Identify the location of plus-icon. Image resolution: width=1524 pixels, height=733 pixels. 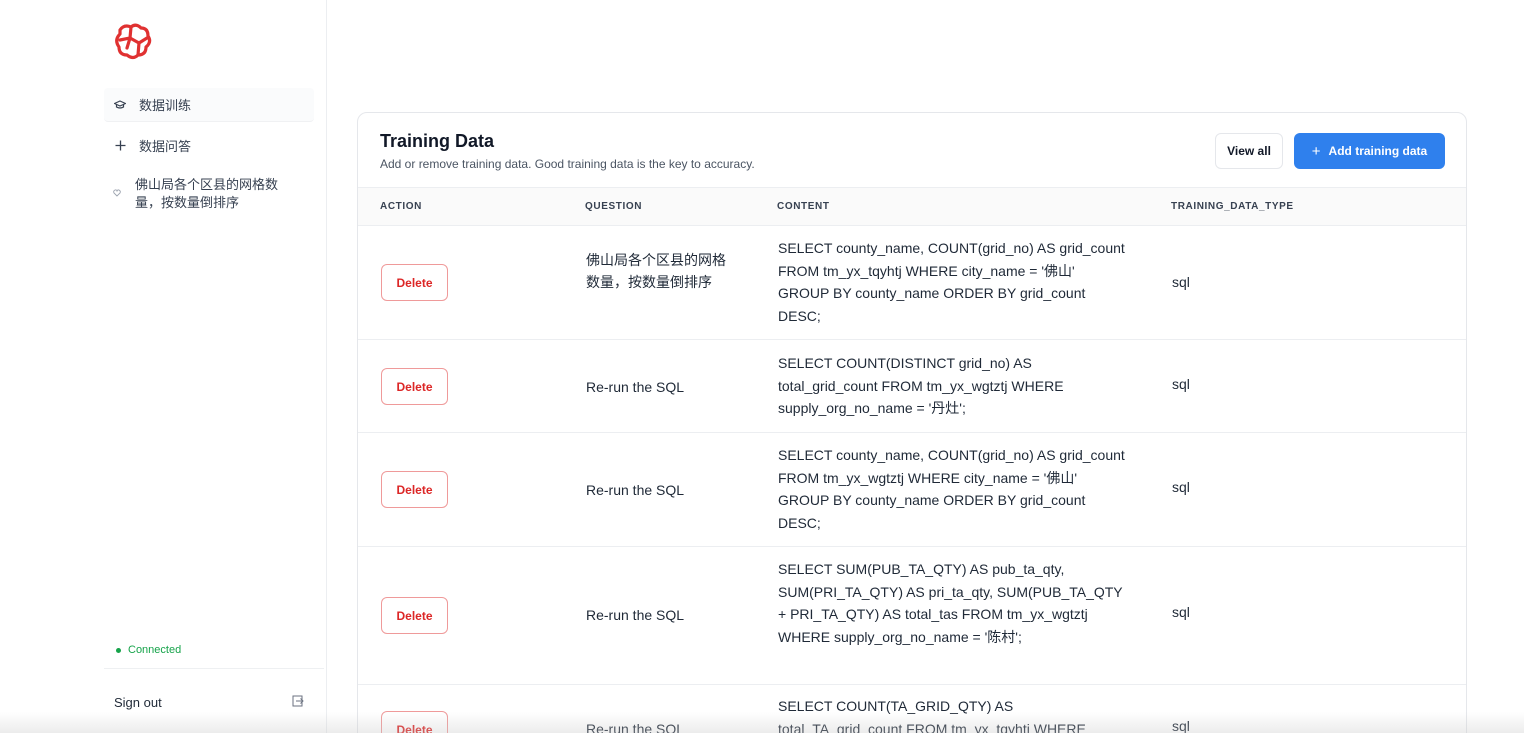
(120, 145).